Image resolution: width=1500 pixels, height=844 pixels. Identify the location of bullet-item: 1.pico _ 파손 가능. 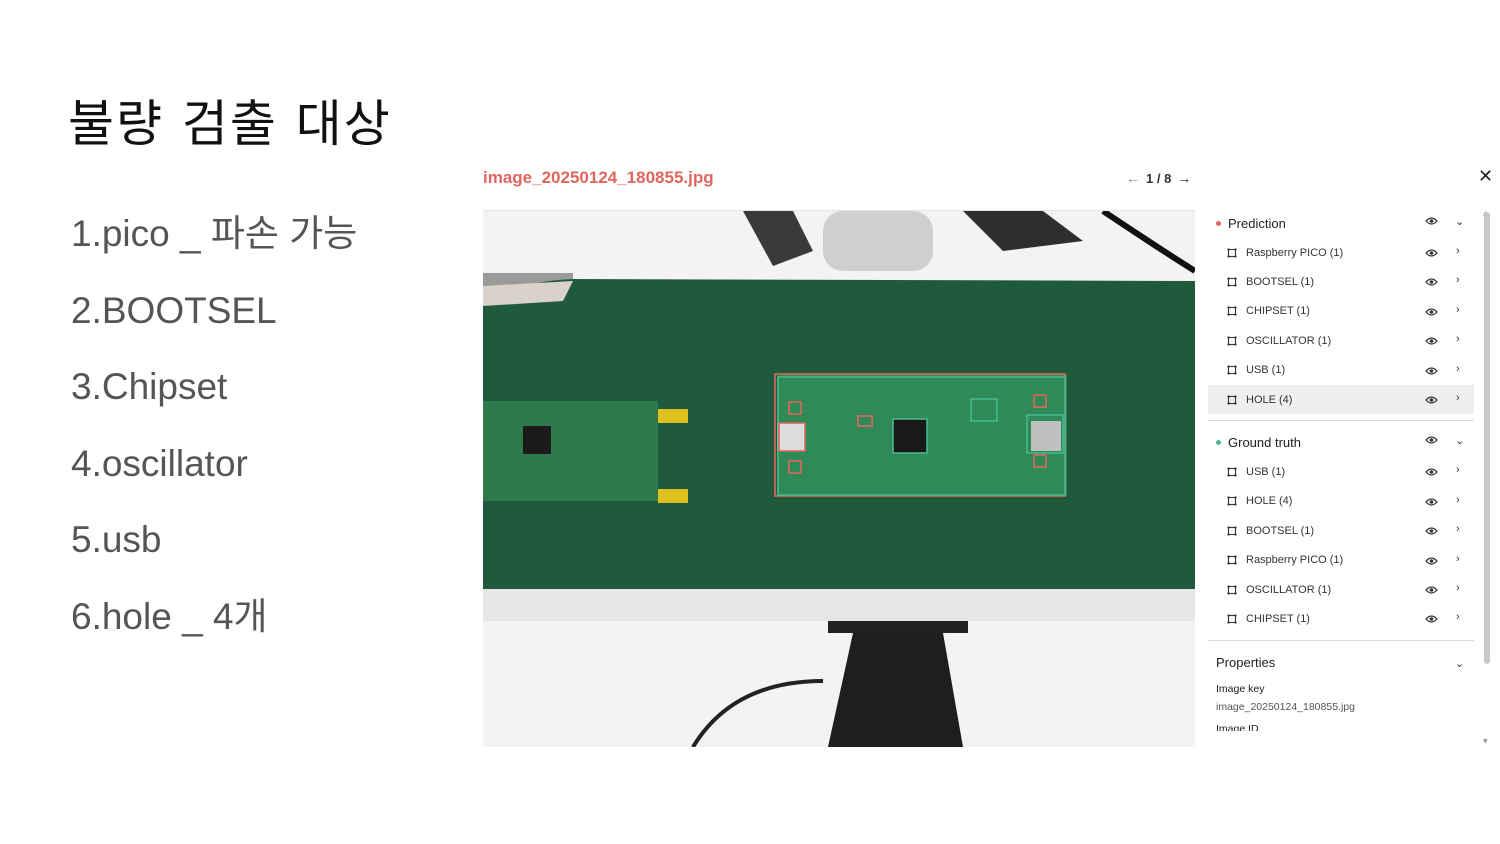
(214, 233).